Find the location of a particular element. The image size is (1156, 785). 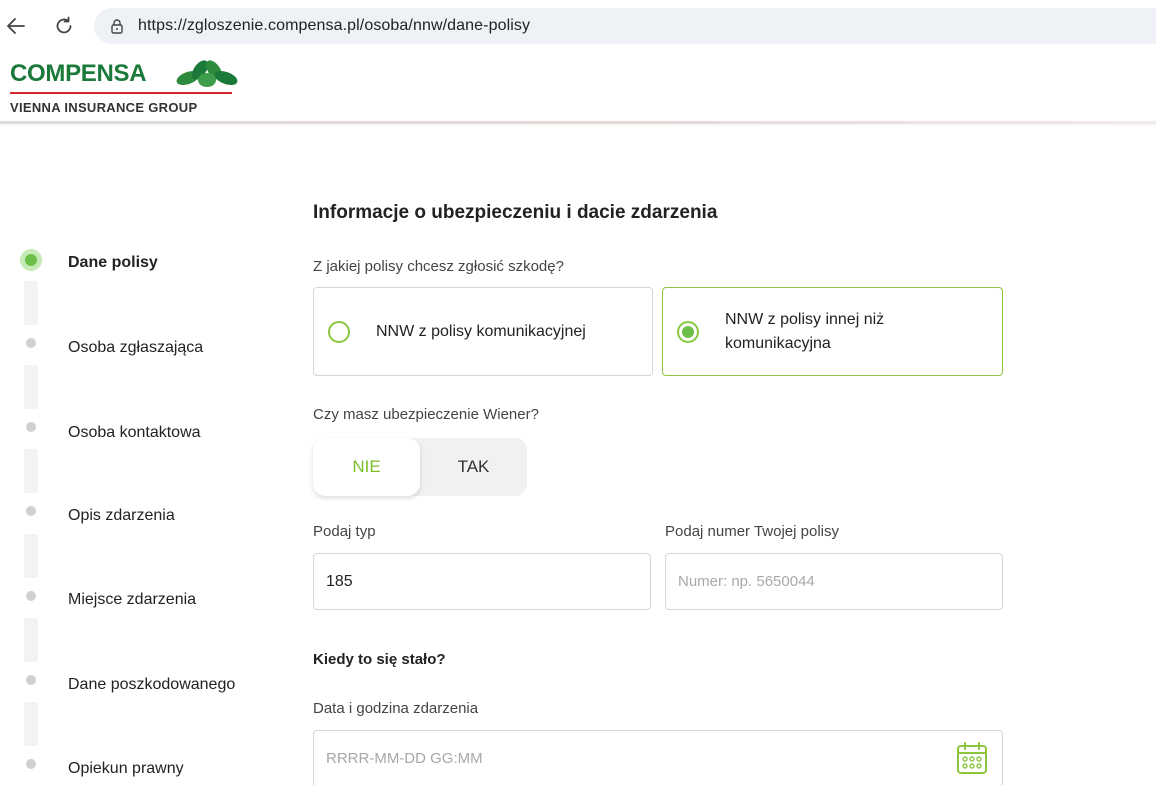

step-opiekun-prawny: Opiekun prawny is located at coordinates (126, 769).